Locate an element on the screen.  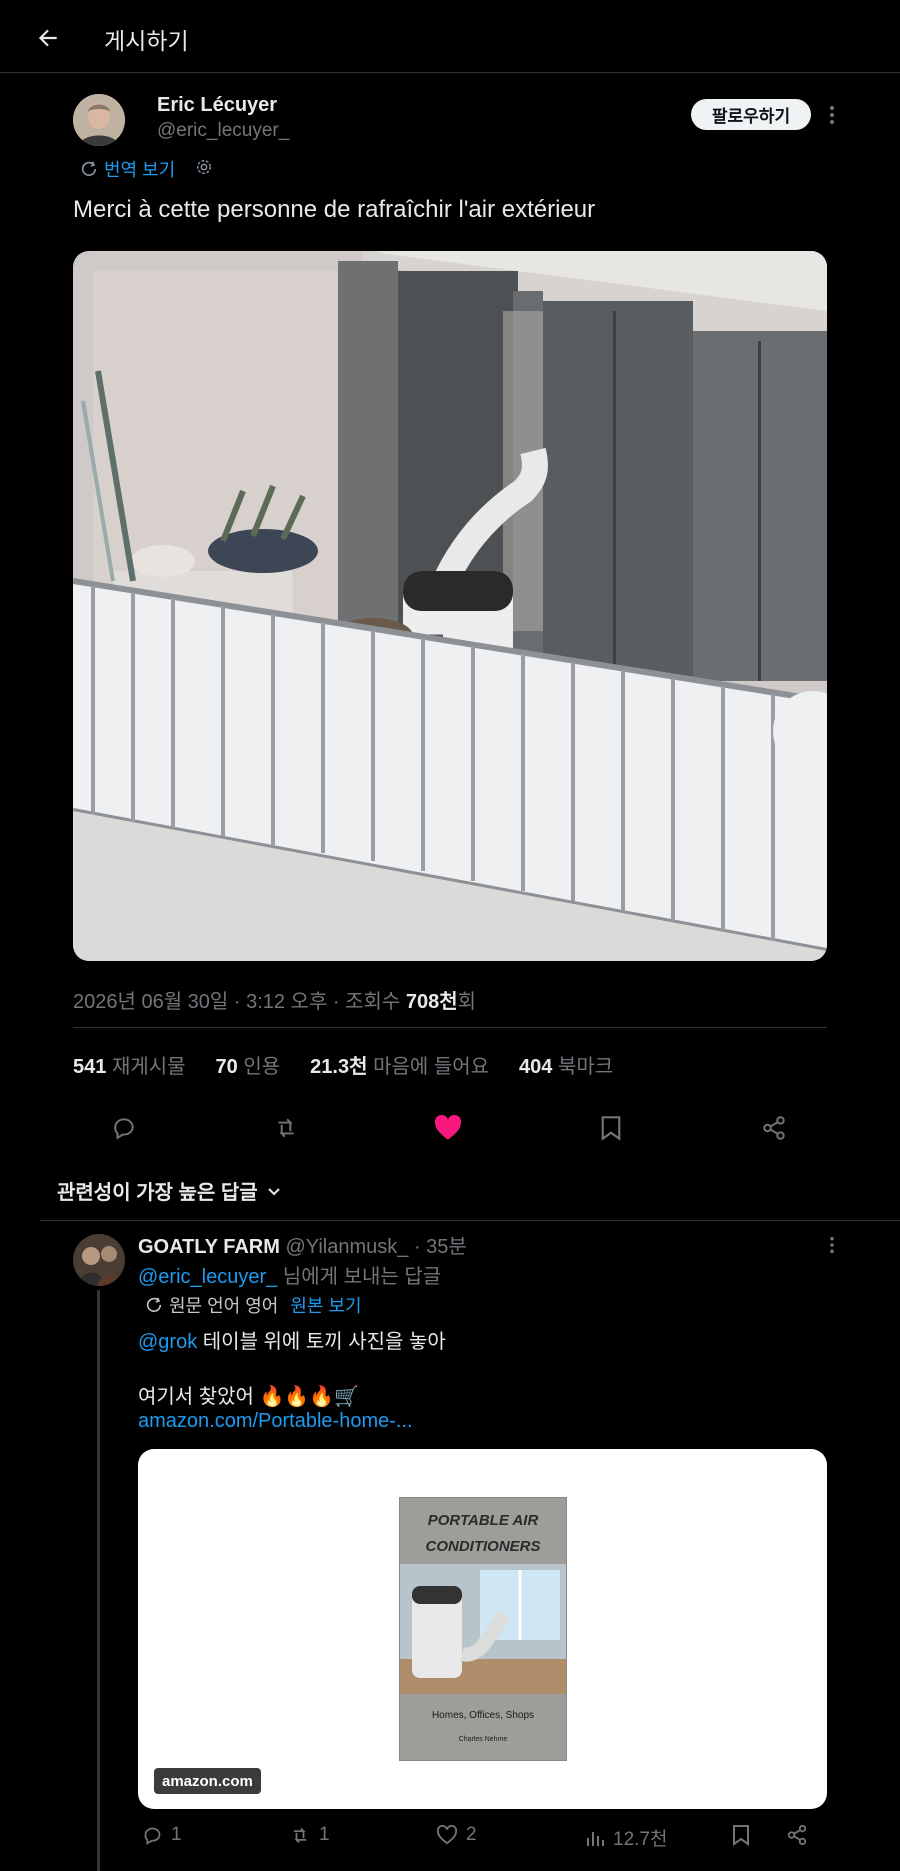
views-count: 708천 is located at coordinates (431, 1002).